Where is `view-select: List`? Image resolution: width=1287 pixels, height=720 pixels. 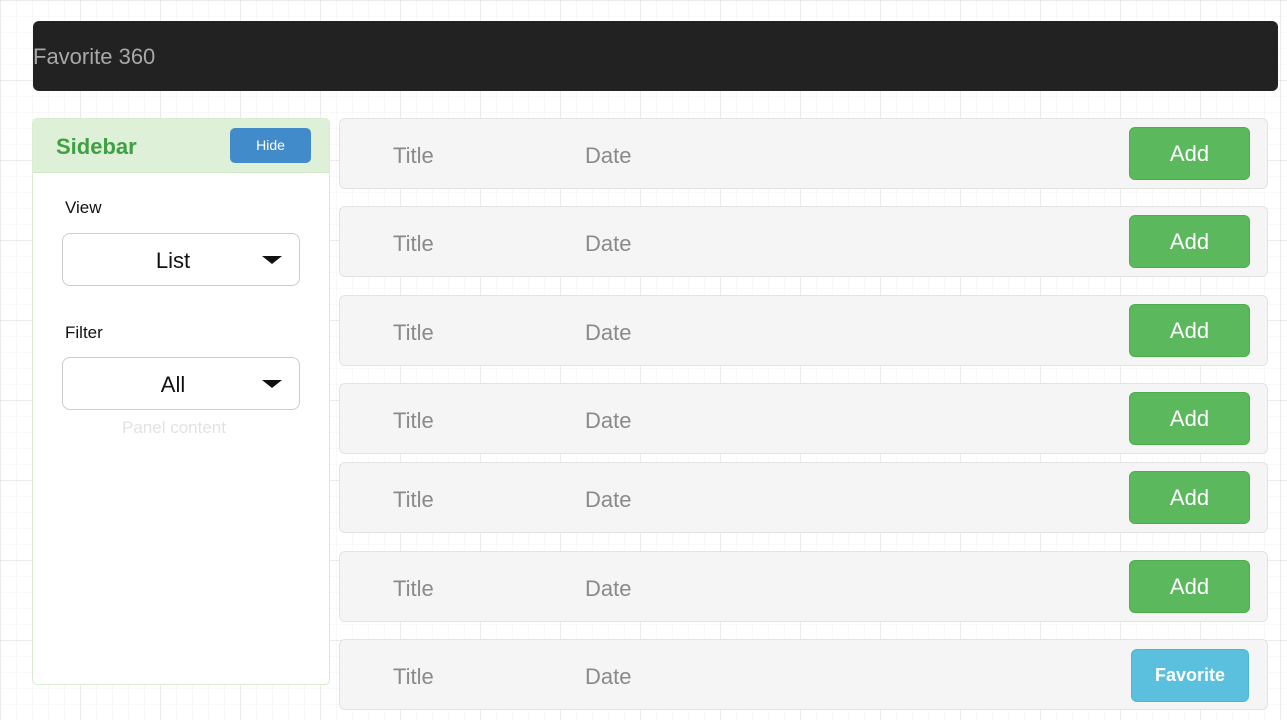 view-select: List is located at coordinates (181, 259).